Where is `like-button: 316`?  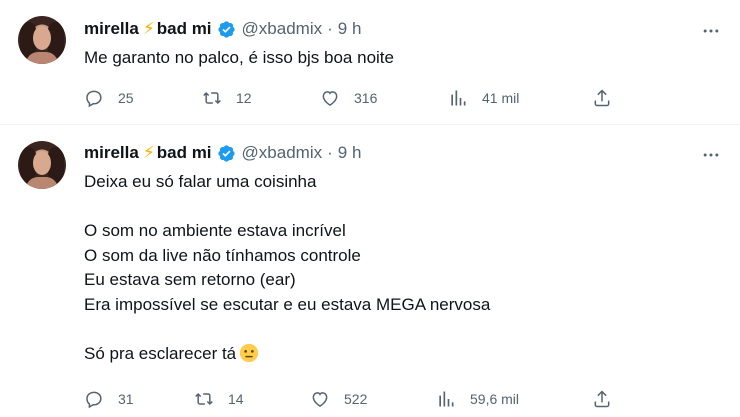 like-button: 316 is located at coordinates (348, 98).